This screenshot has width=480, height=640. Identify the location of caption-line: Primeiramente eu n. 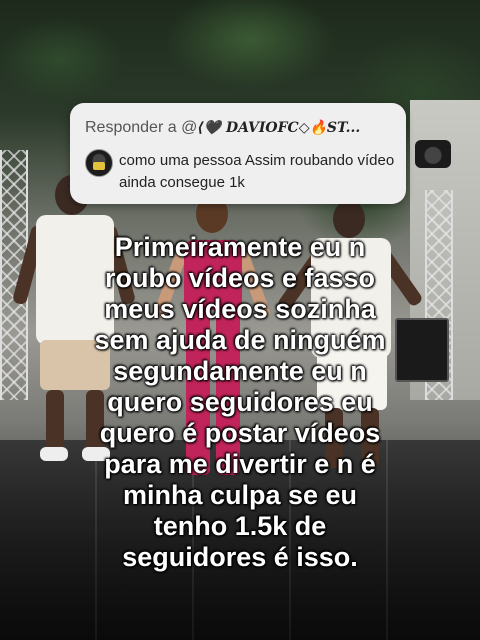
(240, 247).